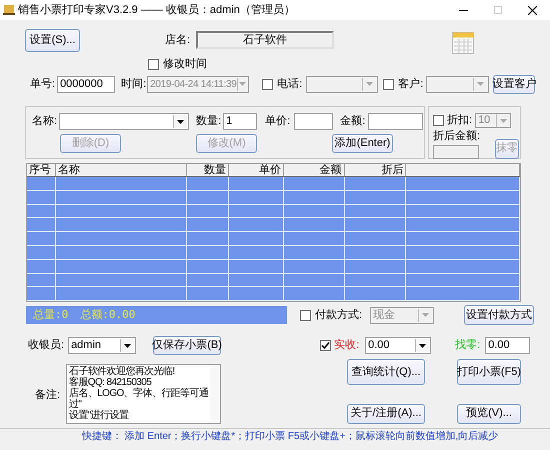 The height and width of the screenshot is (450, 550). What do you see at coordinates (507, 345) in the screenshot?
I see `change-field: 0.00` at bounding box center [507, 345].